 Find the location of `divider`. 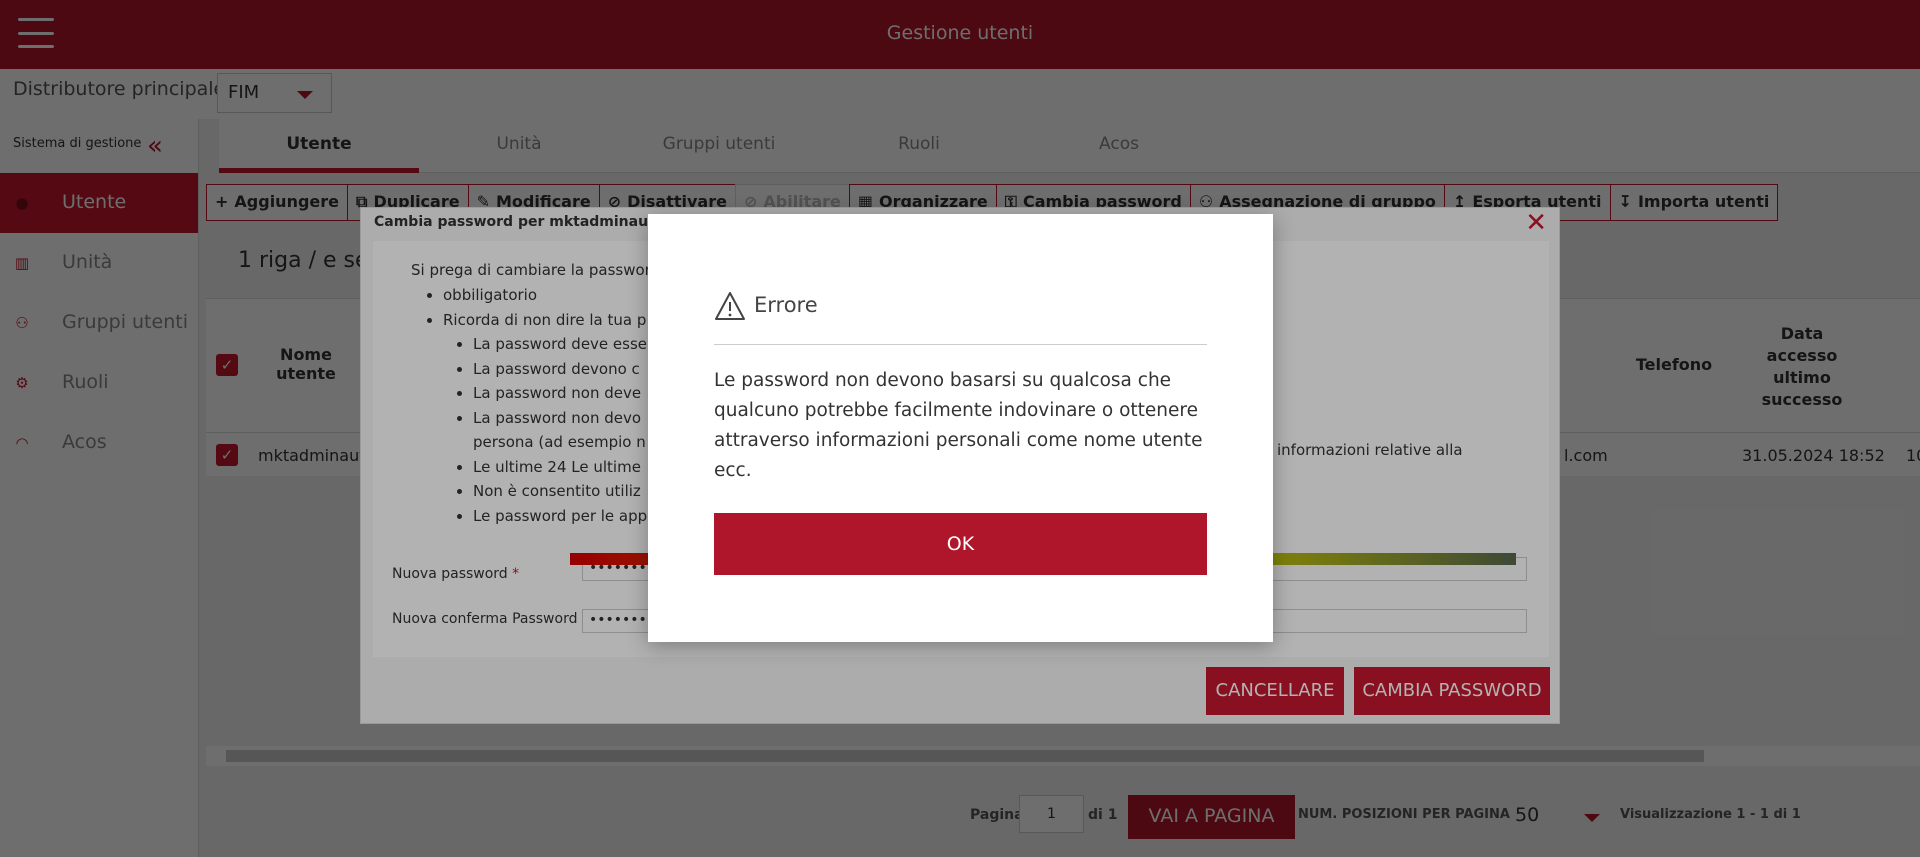

divider is located at coordinates (960, 344).